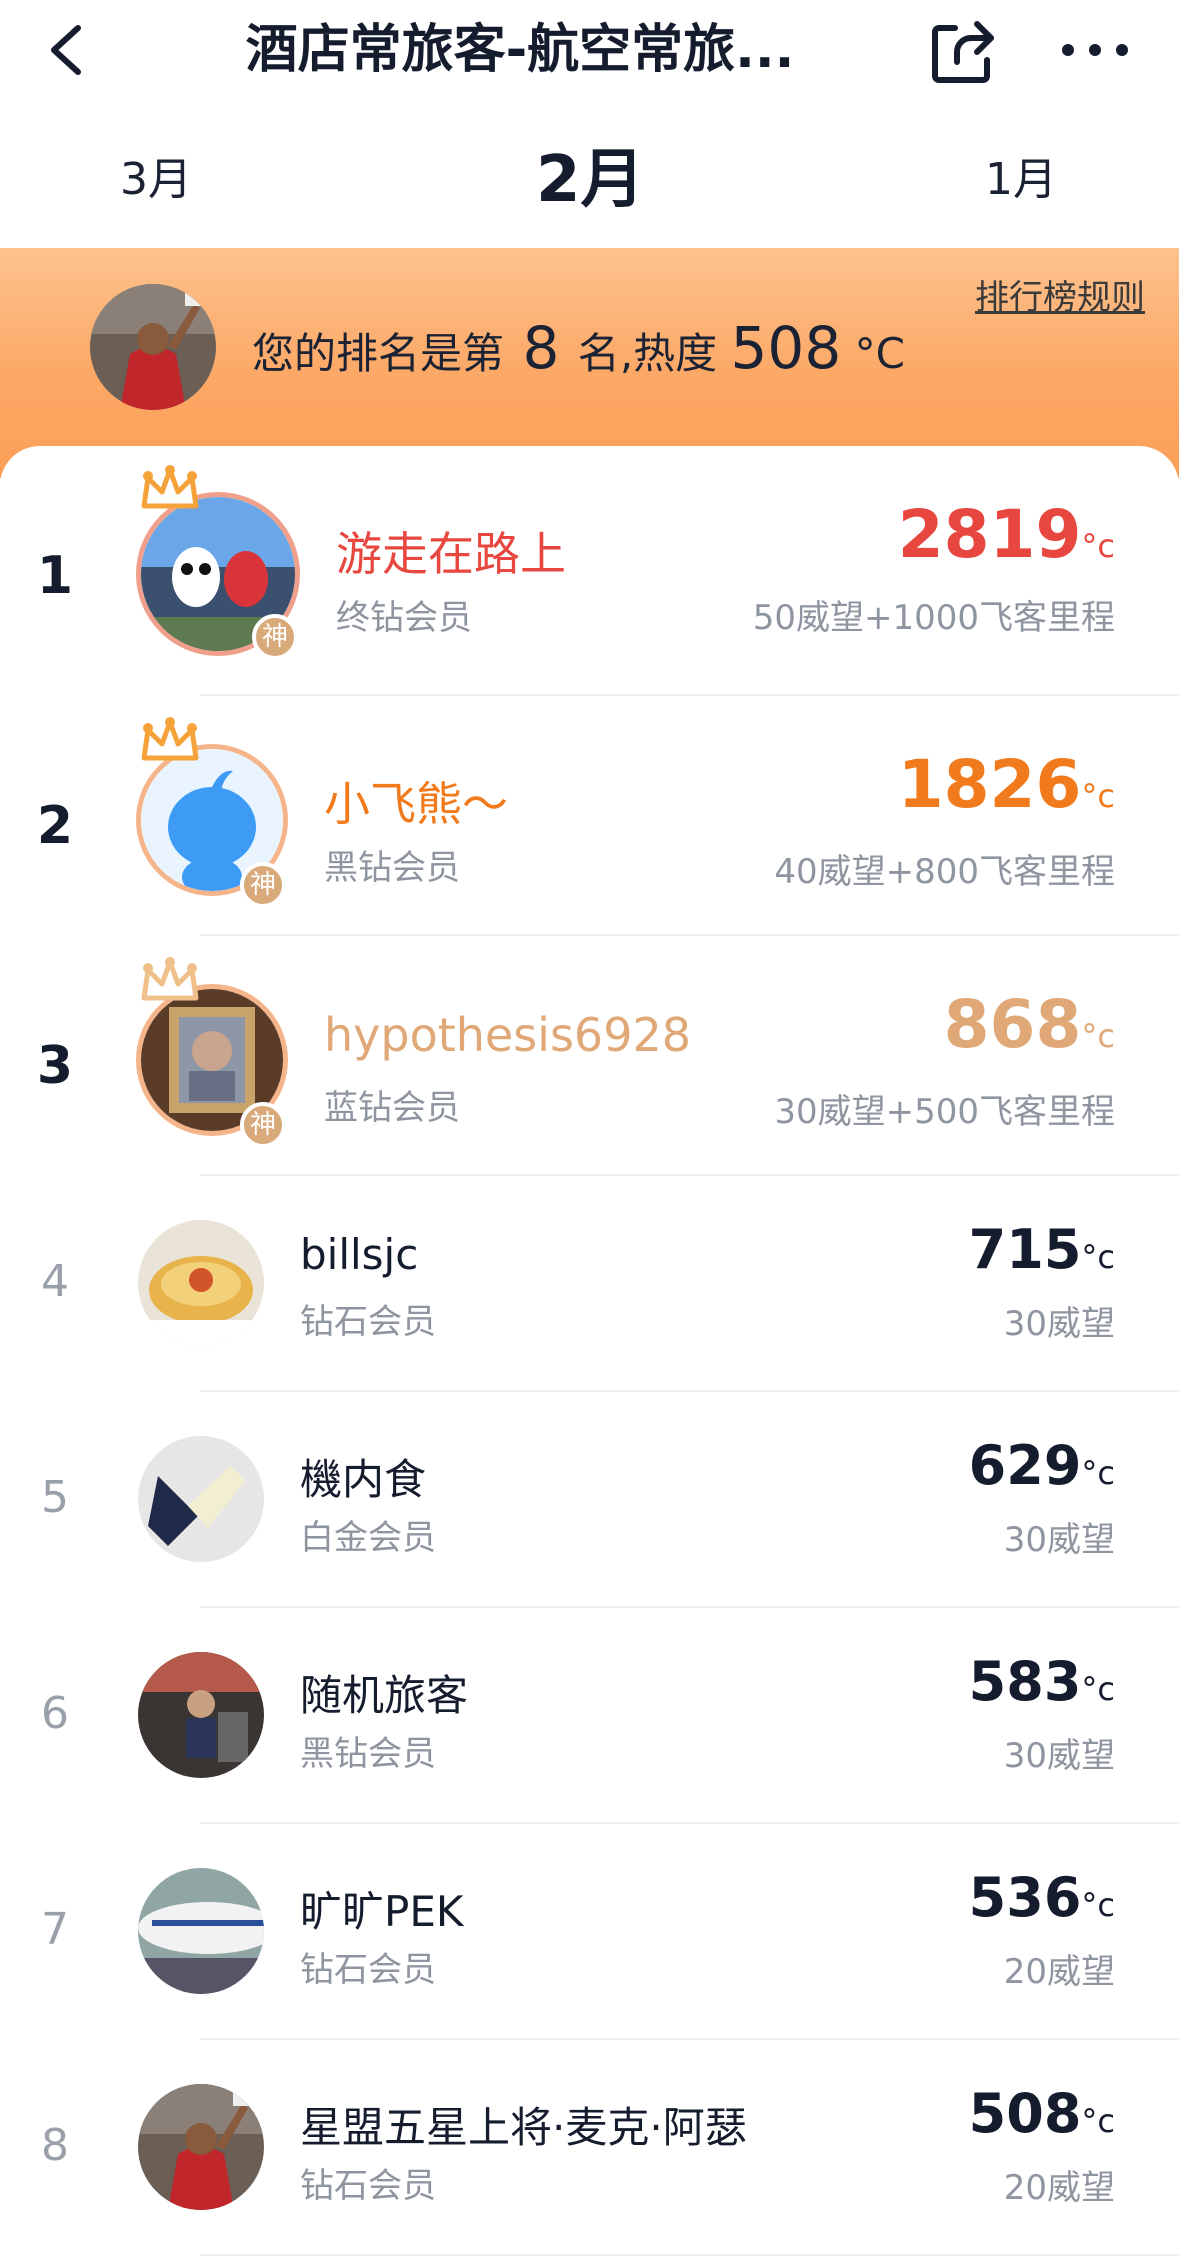  What do you see at coordinates (944, 872) in the screenshot?
I see `reward-text: 40威望+800飞客里程` at bounding box center [944, 872].